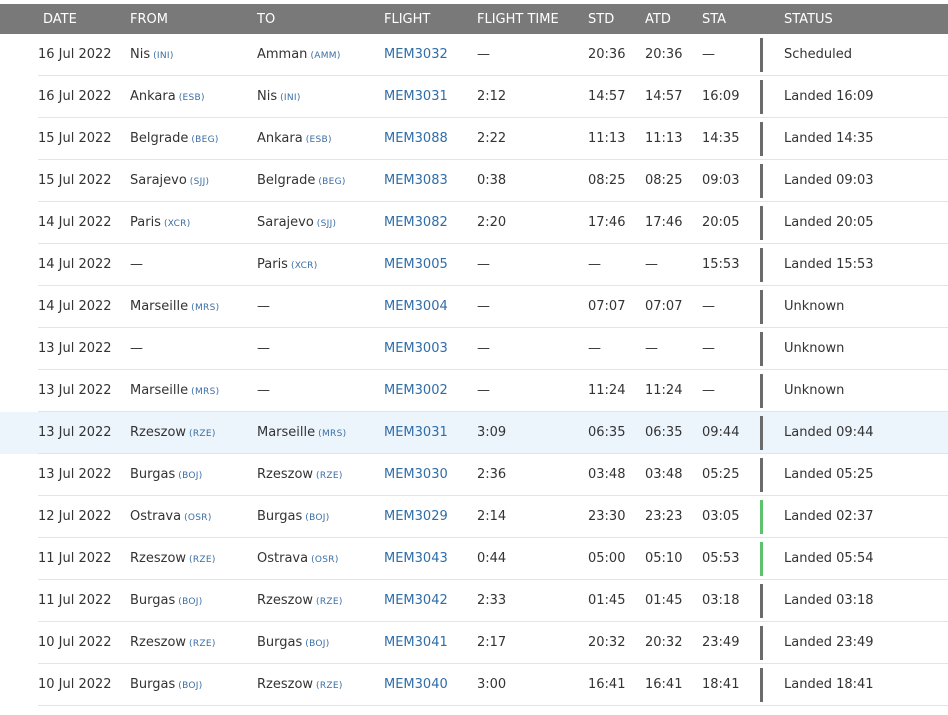  Describe the element at coordinates (416, 307) in the screenshot. I see `flight-number-link: MEM3004` at that location.